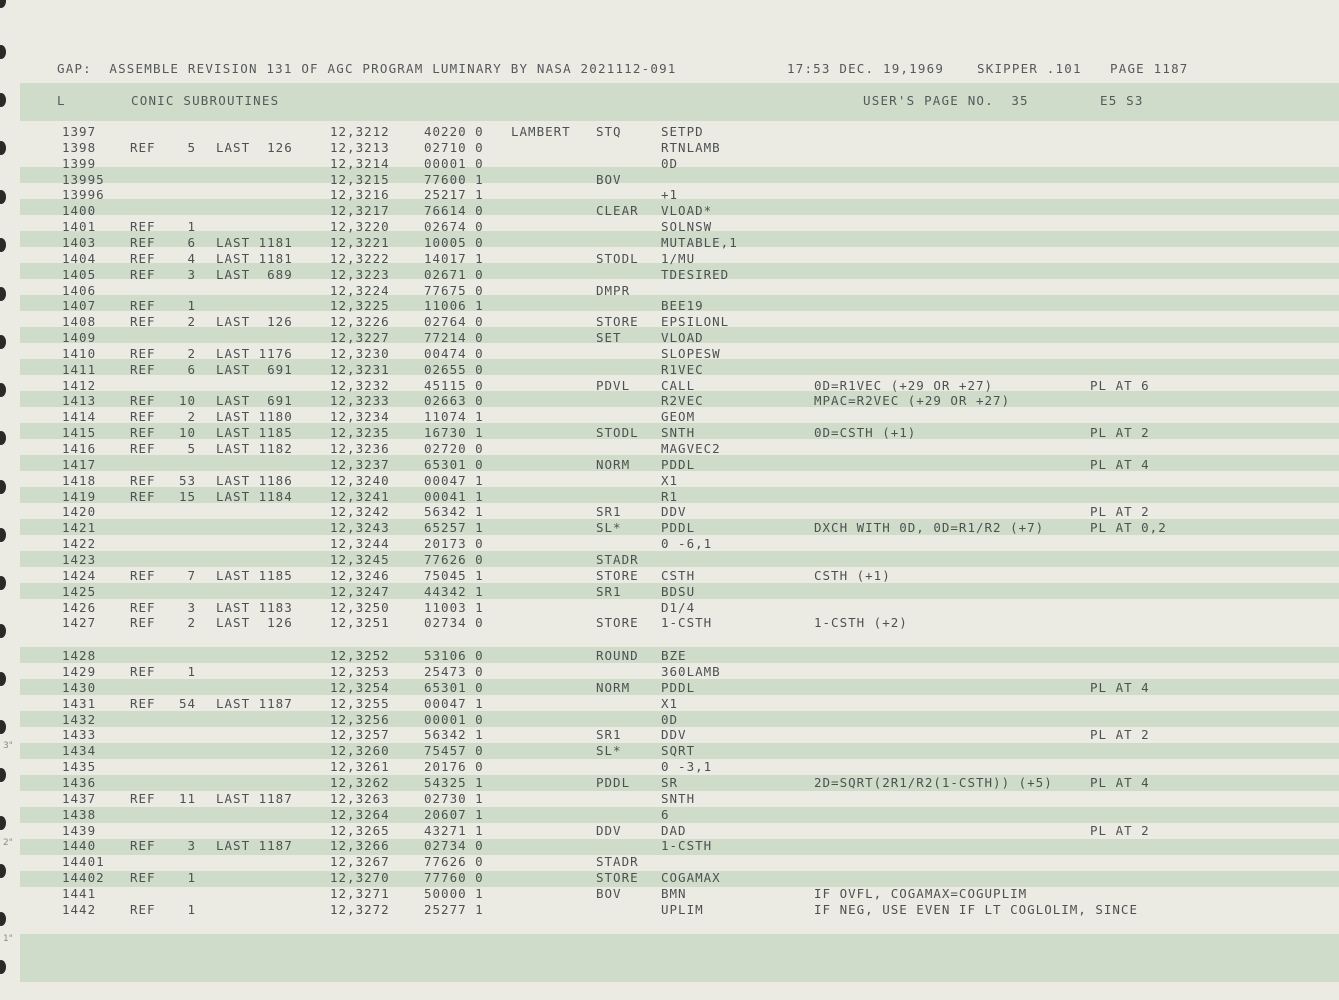  What do you see at coordinates (360, 258) in the screenshot?
I see `address: 12,3222` at bounding box center [360, 258].